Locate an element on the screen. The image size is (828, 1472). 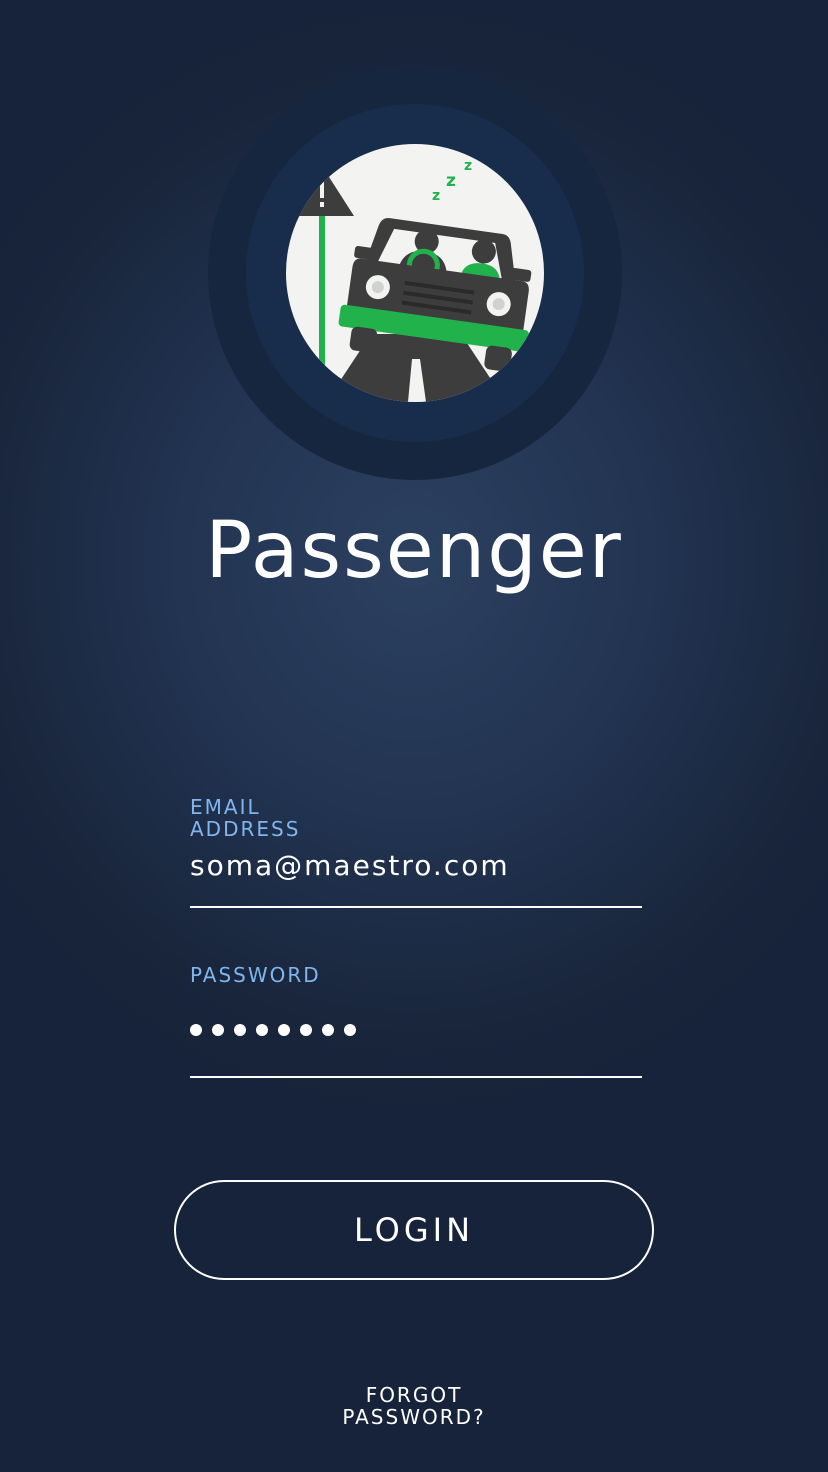
password-input is located at coordinates (273, 1033).